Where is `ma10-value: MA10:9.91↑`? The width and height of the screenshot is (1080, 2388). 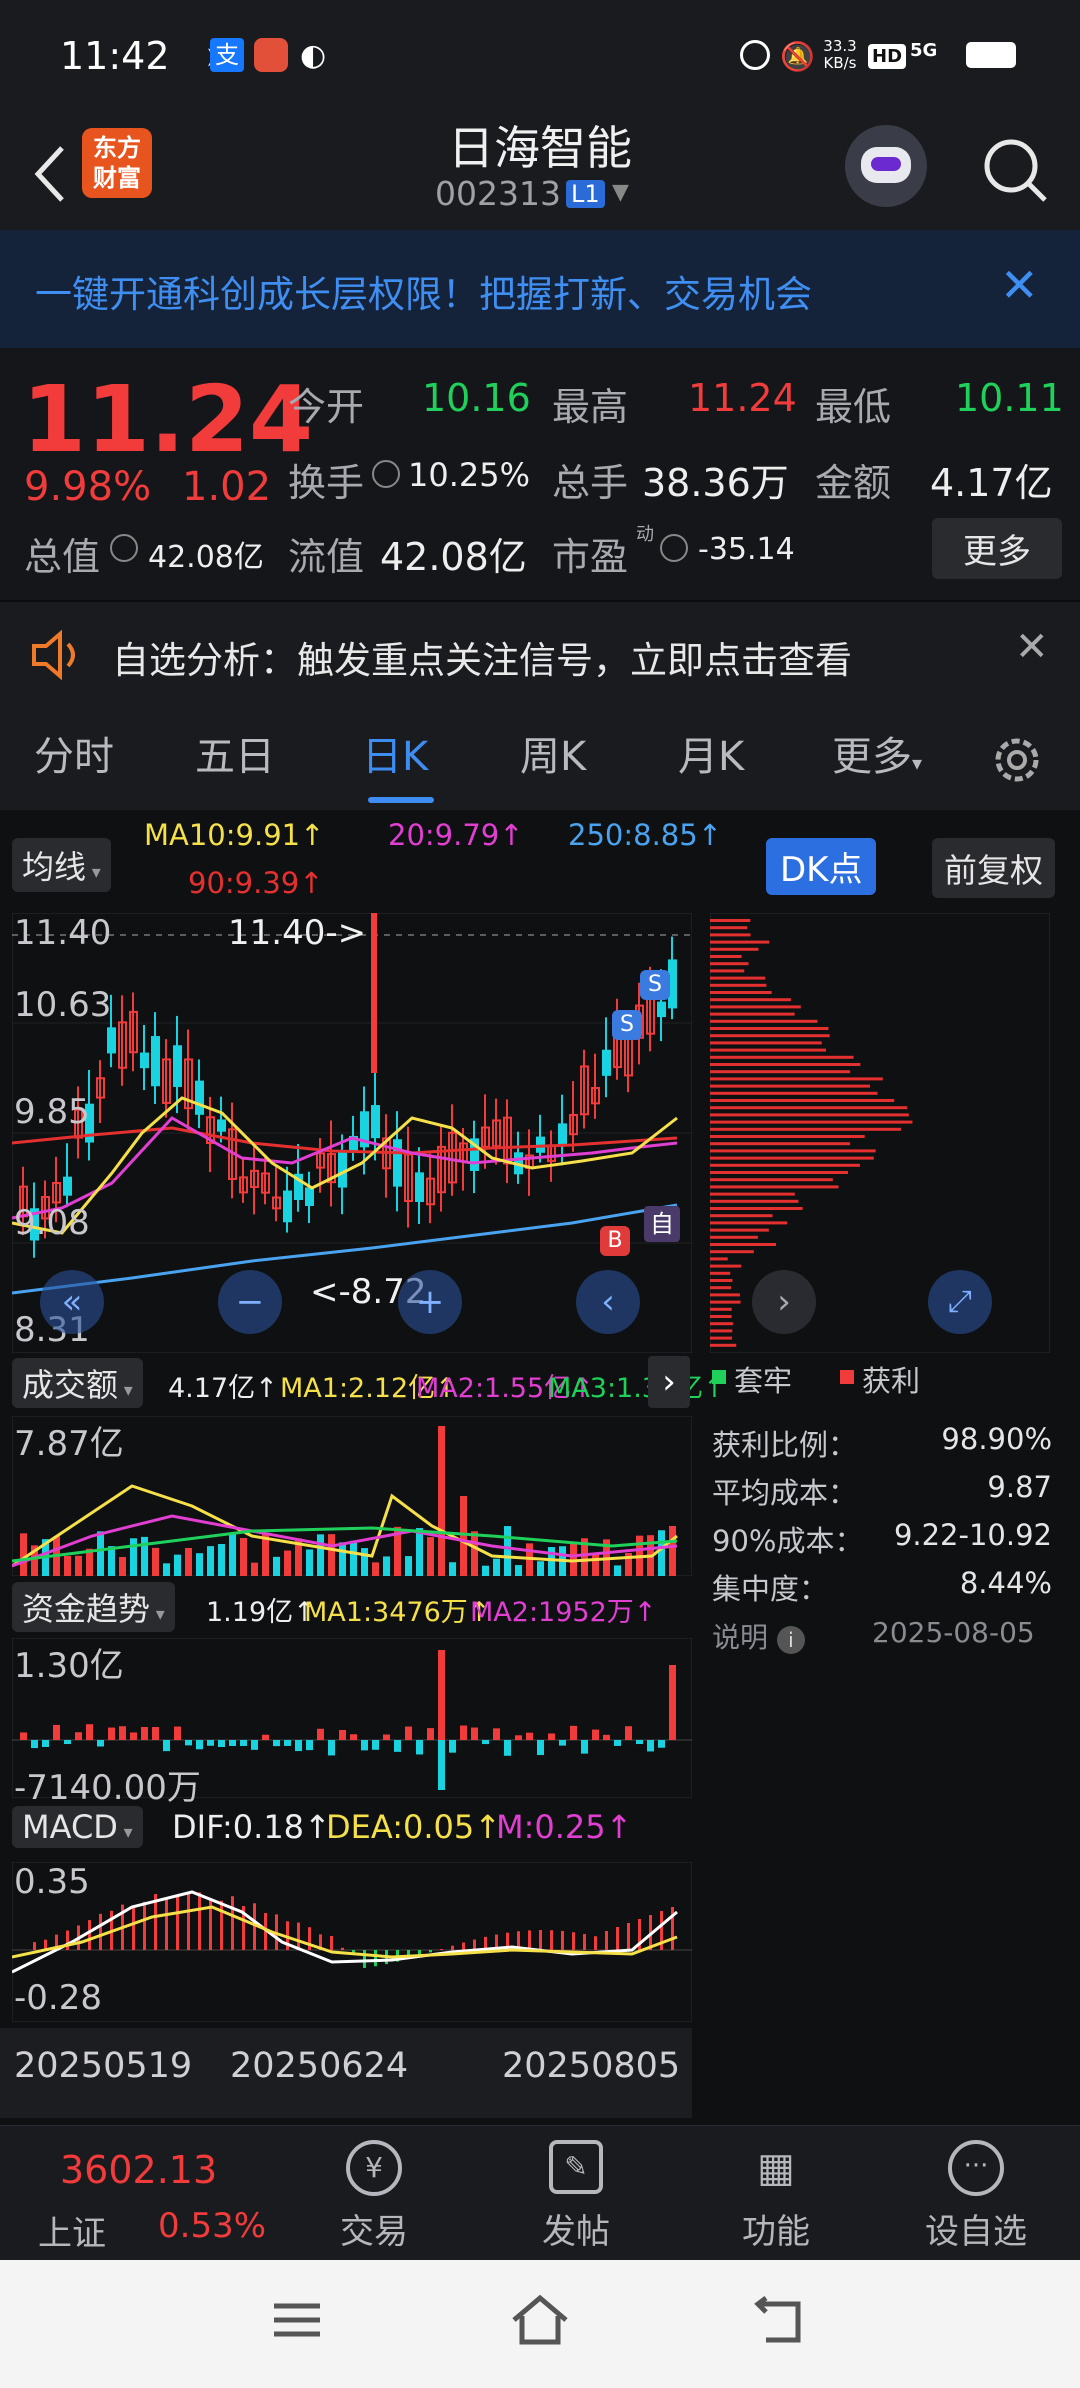
ma10-value: MA10:9.91↑ is located at coordinates (234, 835).